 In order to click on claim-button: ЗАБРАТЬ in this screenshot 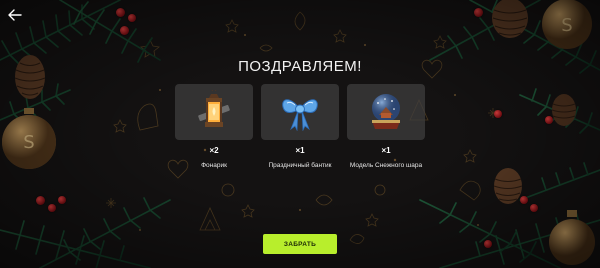, I will do `click(300, 244)`.